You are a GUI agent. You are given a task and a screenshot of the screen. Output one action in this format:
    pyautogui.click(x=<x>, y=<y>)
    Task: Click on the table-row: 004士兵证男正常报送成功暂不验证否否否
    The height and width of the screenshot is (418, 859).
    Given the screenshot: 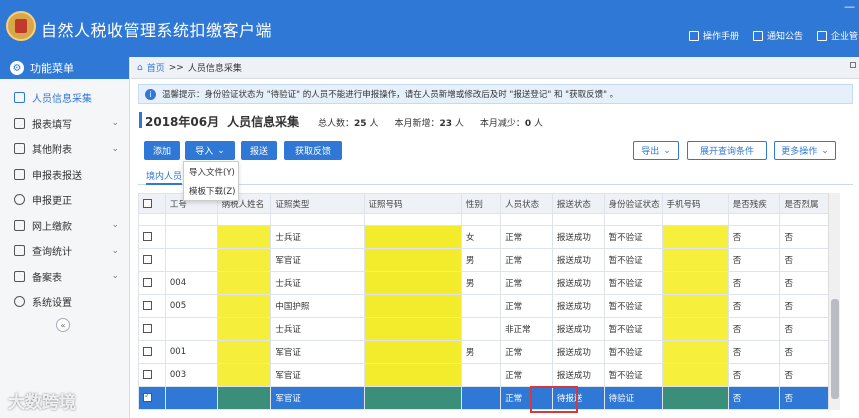 What is the action you would take?
    pyautogui.click(x=483, y=283)
    